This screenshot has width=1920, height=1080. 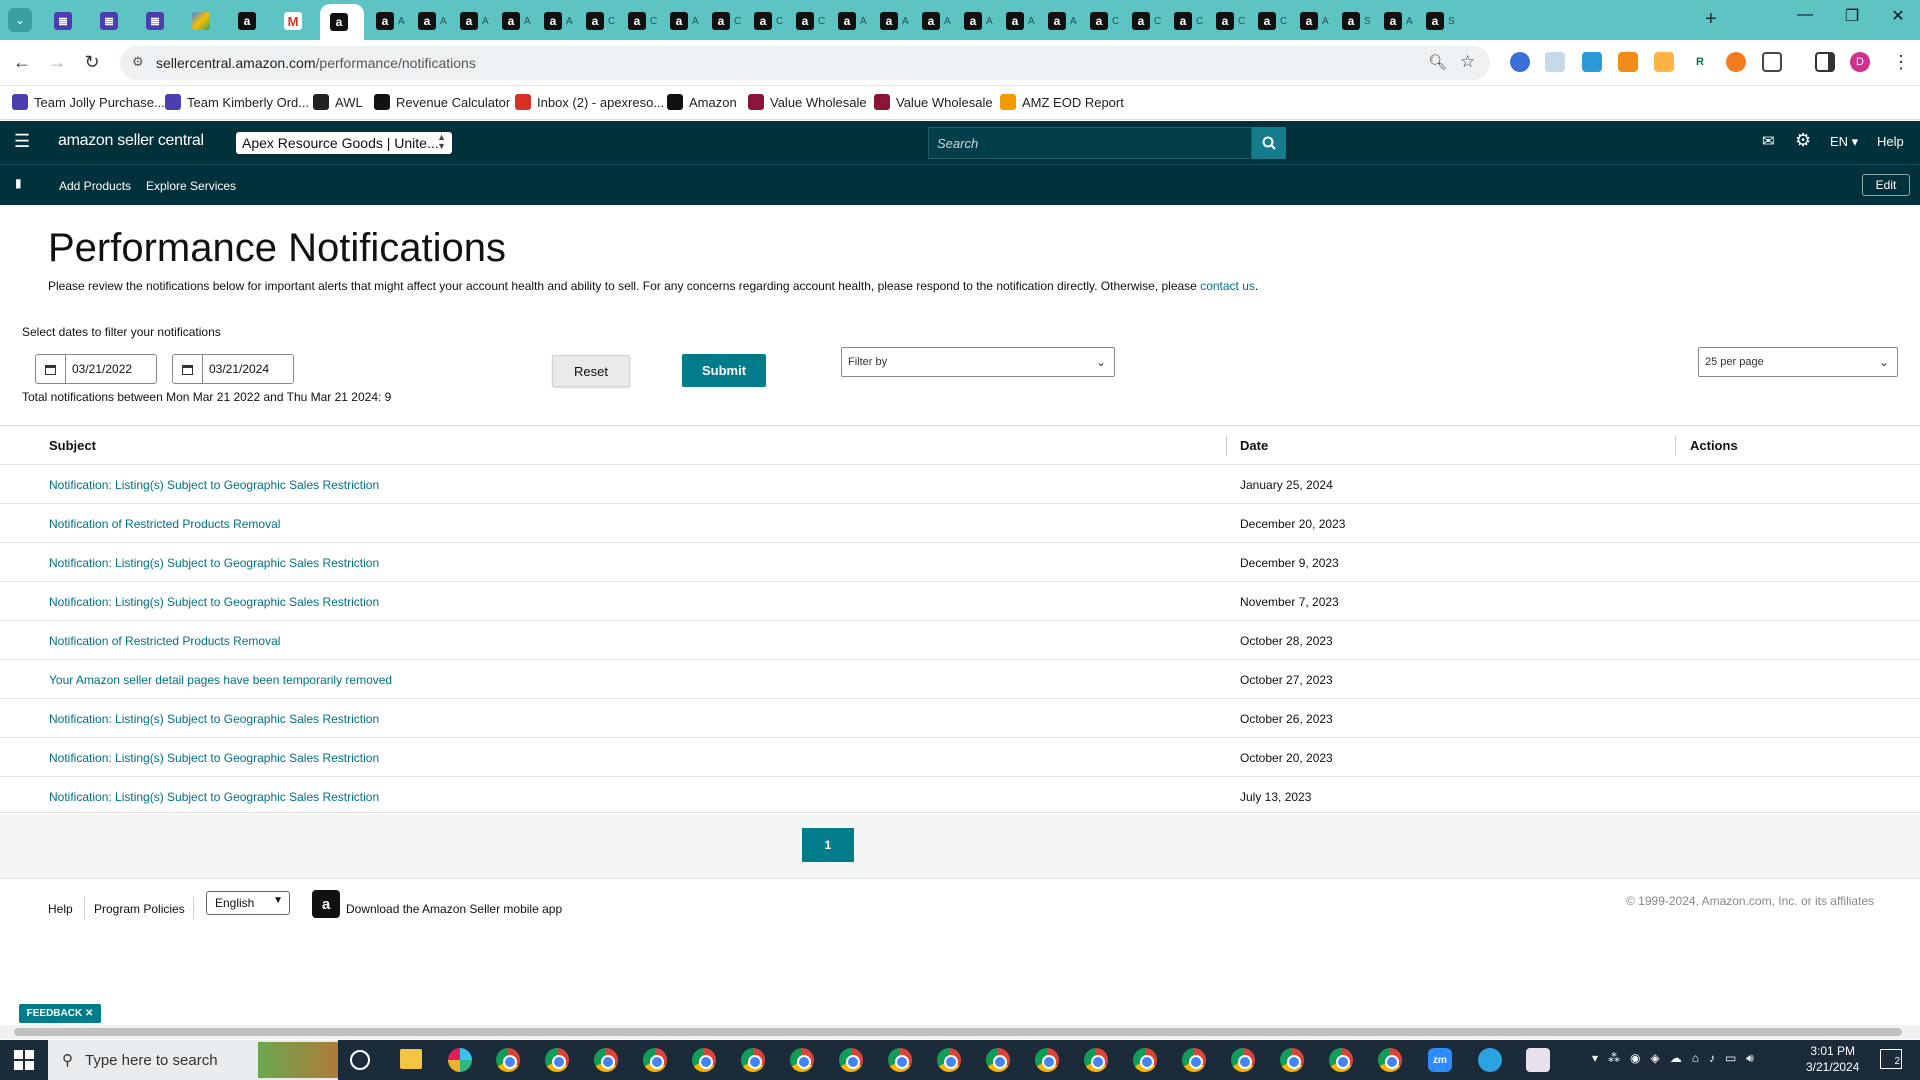 What do you see at coordinates (296, 21) in the screenshot?
I see `browser-tab: M` at bounding box center [296, 21].